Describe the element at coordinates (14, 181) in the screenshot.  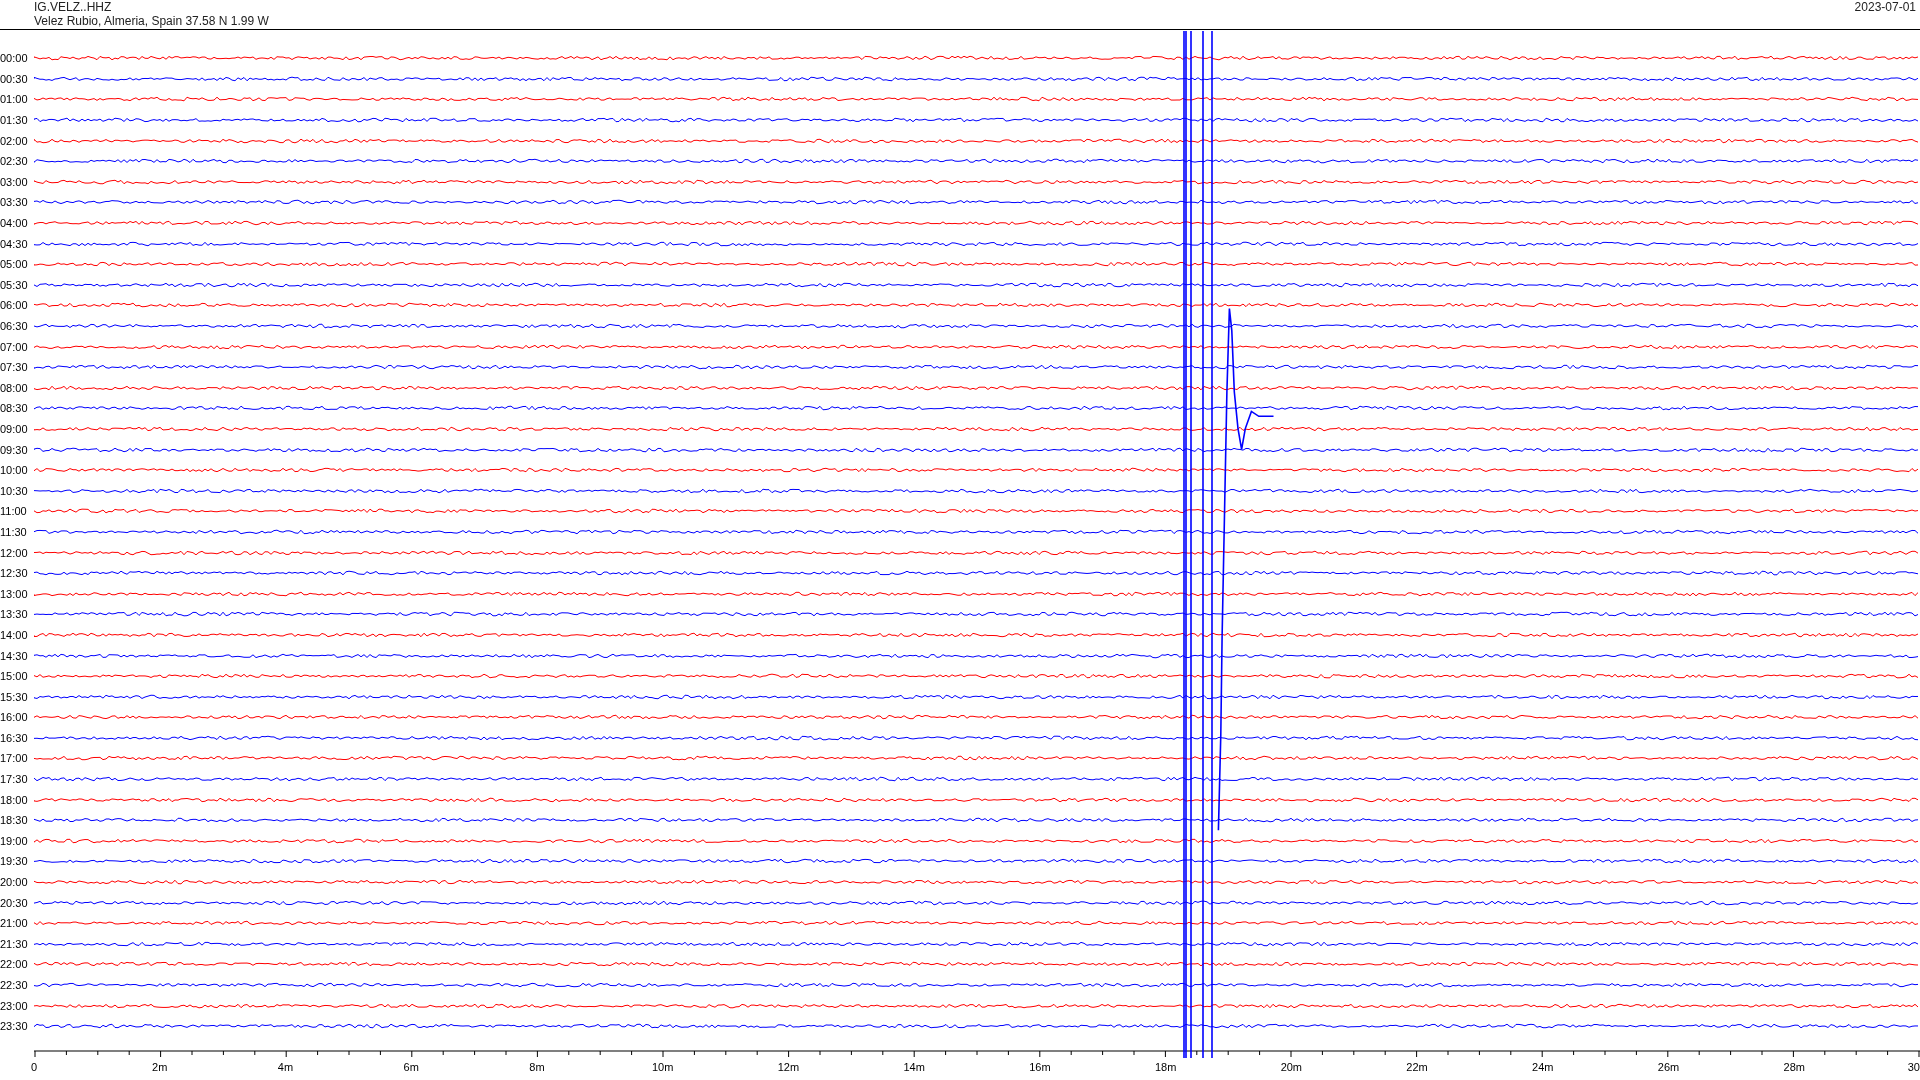
I see `time-label: 03:00` at that location.